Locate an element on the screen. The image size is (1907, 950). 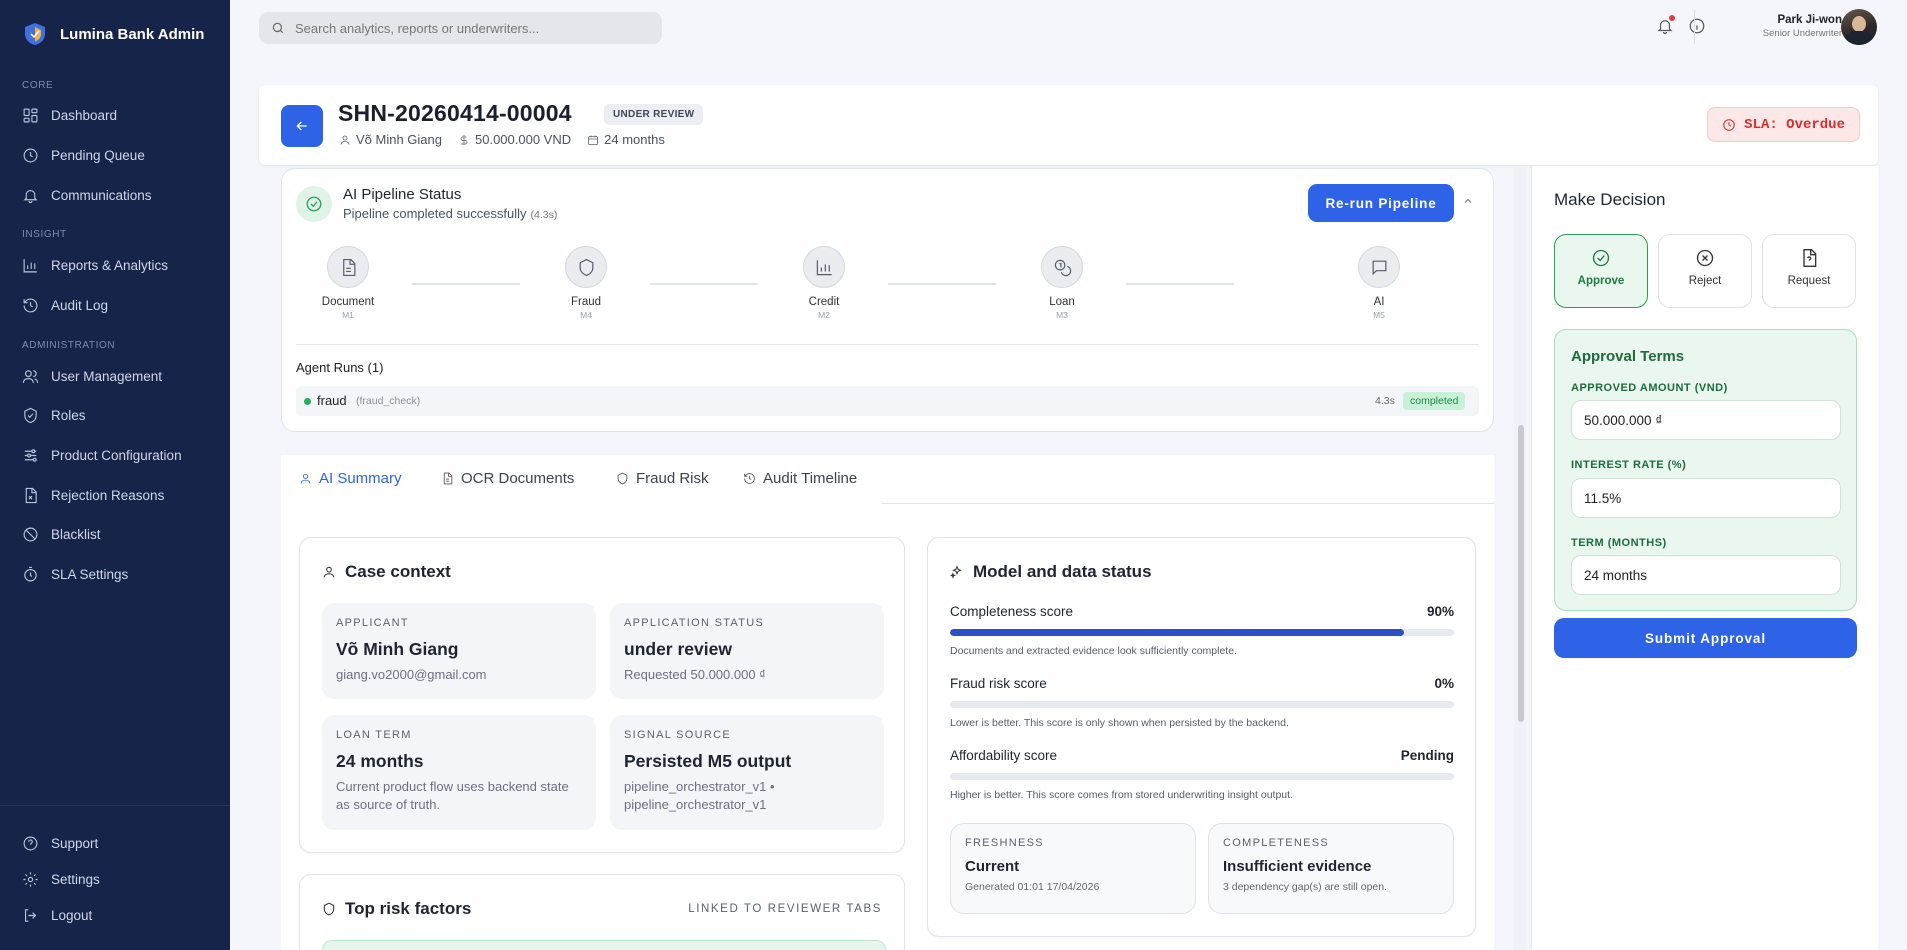
sidebar-item-label: Settings is located at coordinates (75, 879).